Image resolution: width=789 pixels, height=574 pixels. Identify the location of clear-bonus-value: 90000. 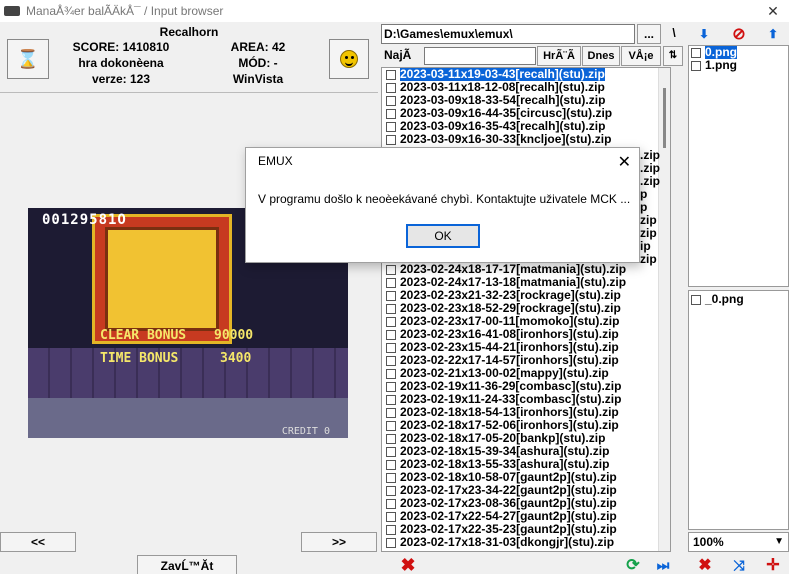
(234, 335).